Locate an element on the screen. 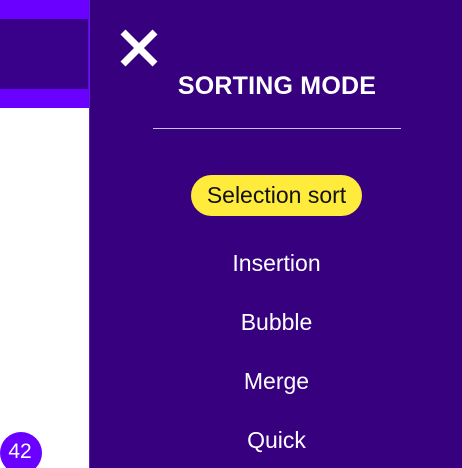  option-quick: Quick is located at coordinates (276, 440).